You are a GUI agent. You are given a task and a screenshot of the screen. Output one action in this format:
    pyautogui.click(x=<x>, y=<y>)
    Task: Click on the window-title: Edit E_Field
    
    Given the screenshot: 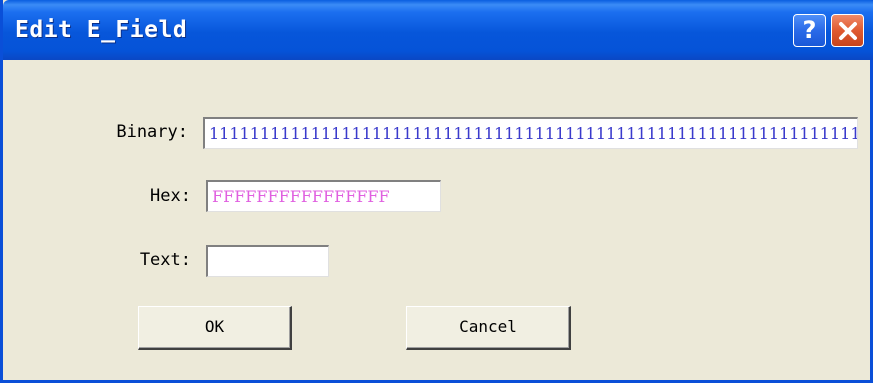 What is the action you would take?
    pyautogui.click(x=101, y=30)
    